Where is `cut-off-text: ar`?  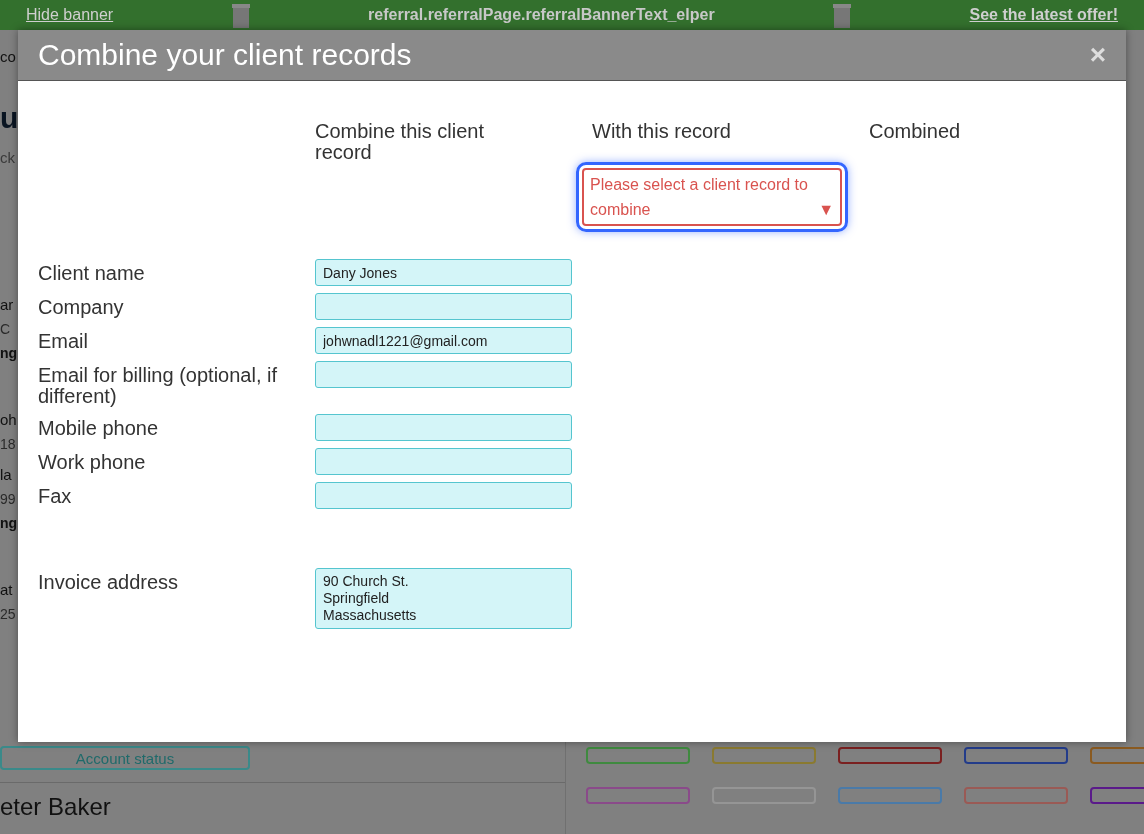
cut-off-text: ar is located at coordinates (7, 304).